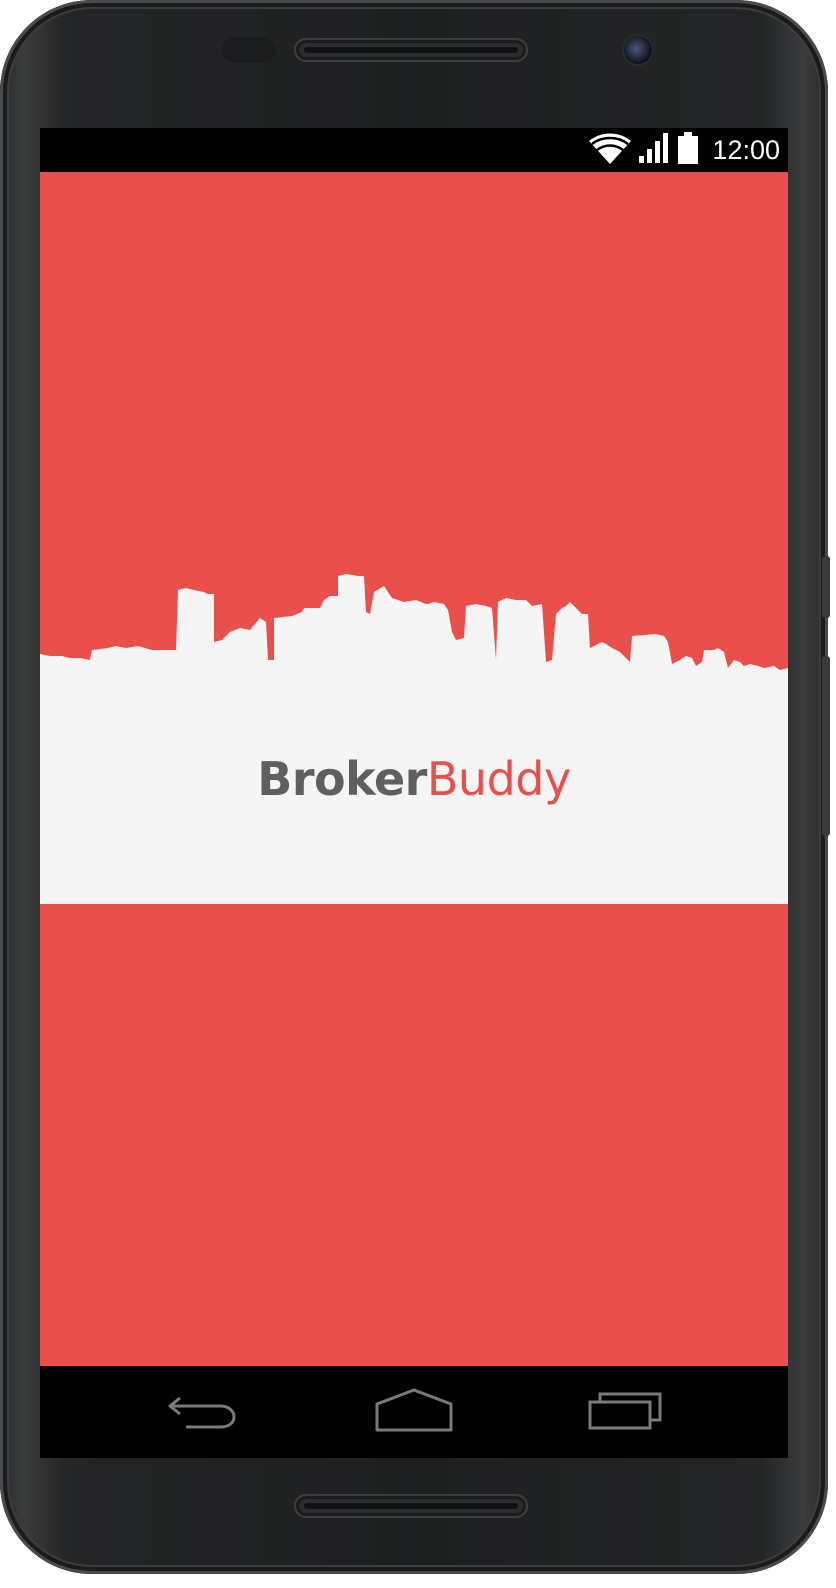 The image size is (836, 1588). What do you see at coordinates (654, 150) in the screenshot?
I see `cell-signal-icon` at bounding box center [654, 150].